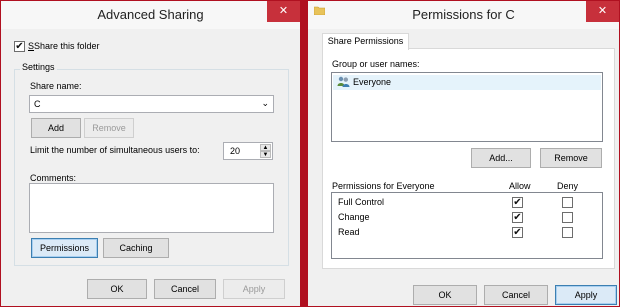  Describe the element at coordinates (64, 248) in the screenshot. I see `permissions-button: Permissions` at that location.